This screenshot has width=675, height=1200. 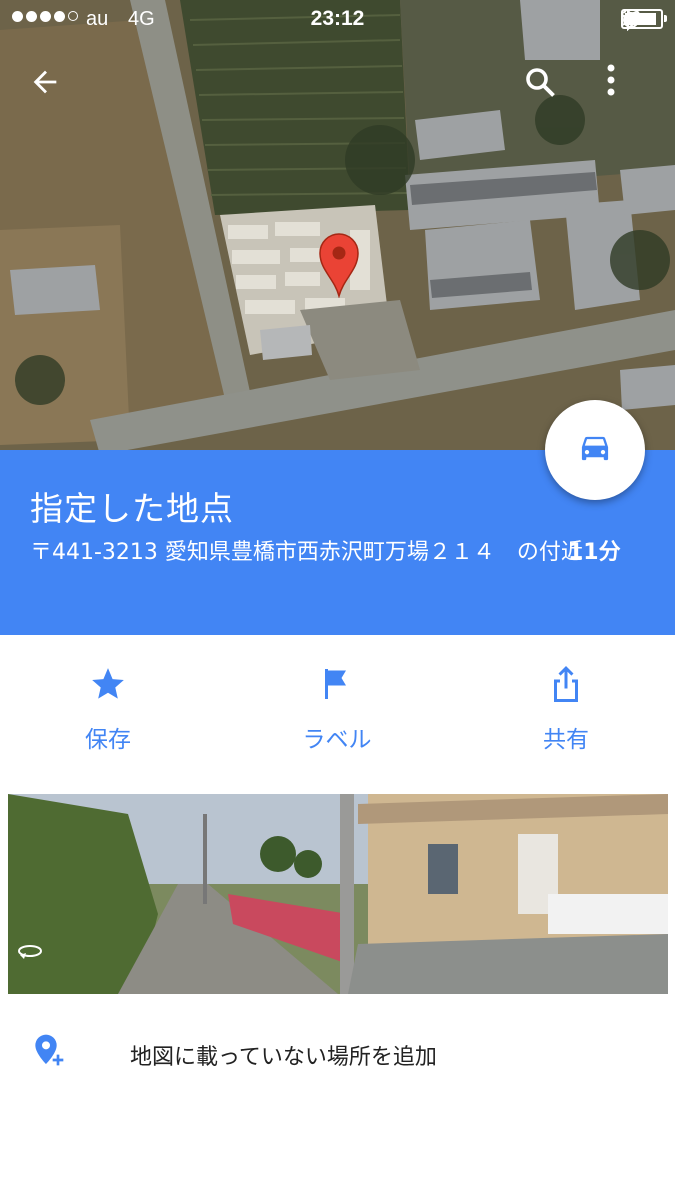 I want to click on rotate-360-icon, so click(x=30, y=952).